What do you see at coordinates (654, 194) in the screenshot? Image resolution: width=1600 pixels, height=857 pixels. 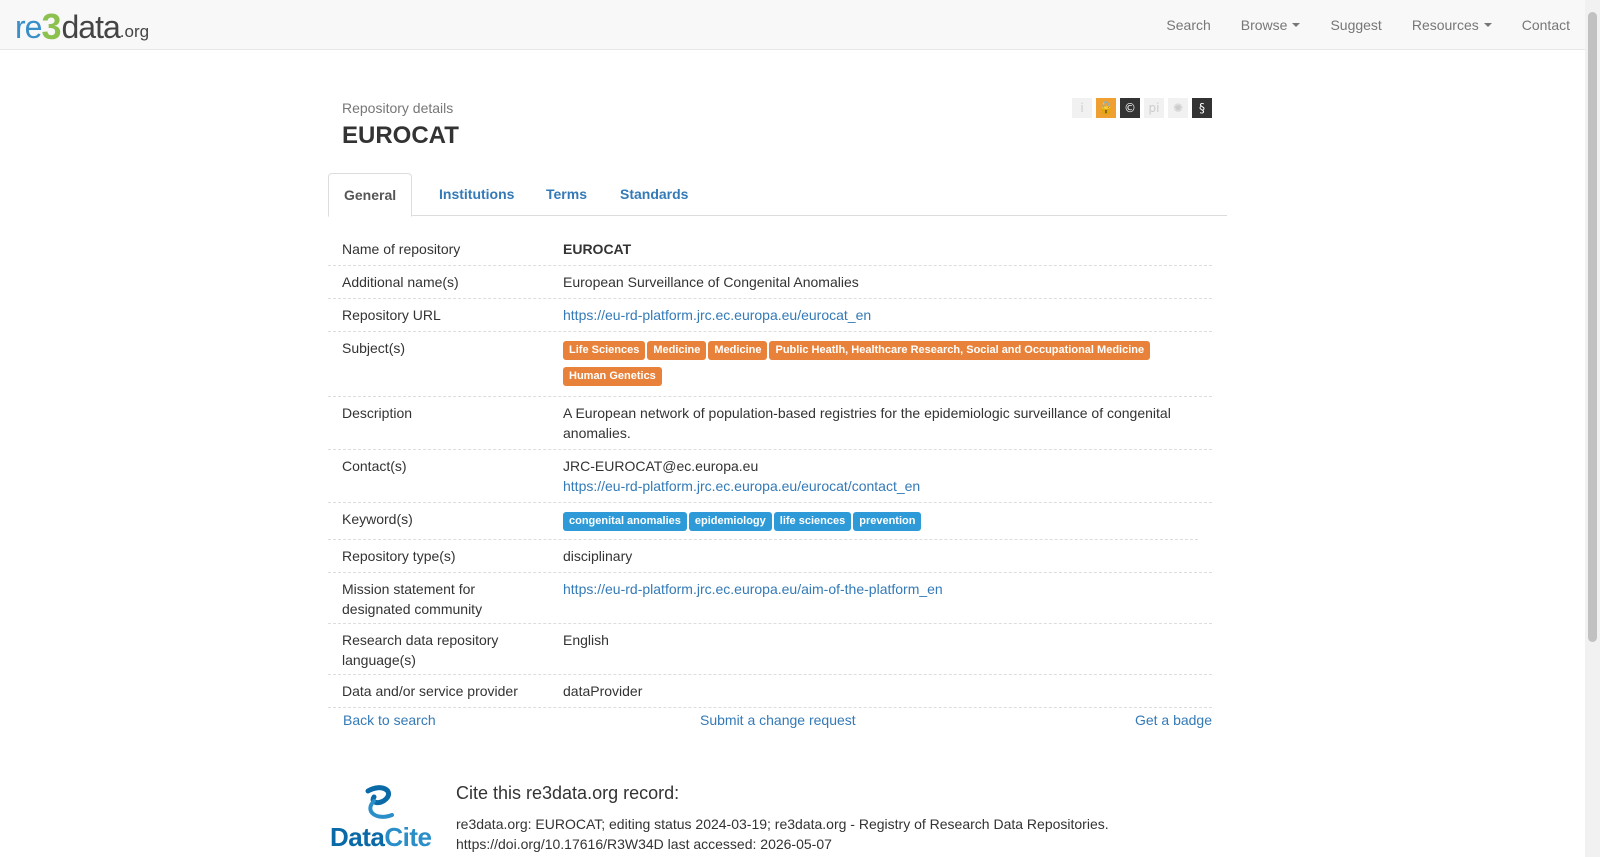 I see `tab-standards: Standards` at bounding box center [654, 194].